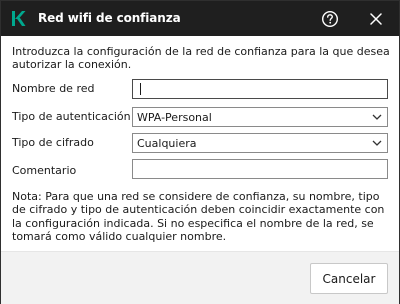 Image resolution: width=400 pixels, height=304 pixels. What do you see at coordinates (53, 88) in the screenshot?
I see `network-name-label: Nombre de red` at bounding box center [53, 88].